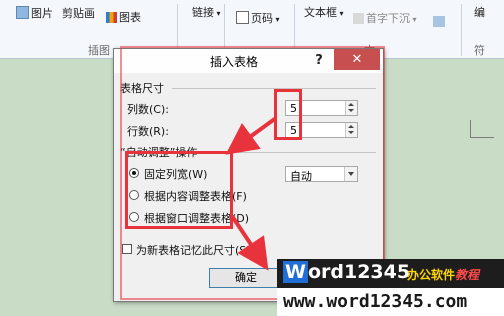 This screenshot has height=316, width=504. Describe the element at coordinates (347, 272) in the screenshot. I see `watermark-brand: Word12345` at that location.